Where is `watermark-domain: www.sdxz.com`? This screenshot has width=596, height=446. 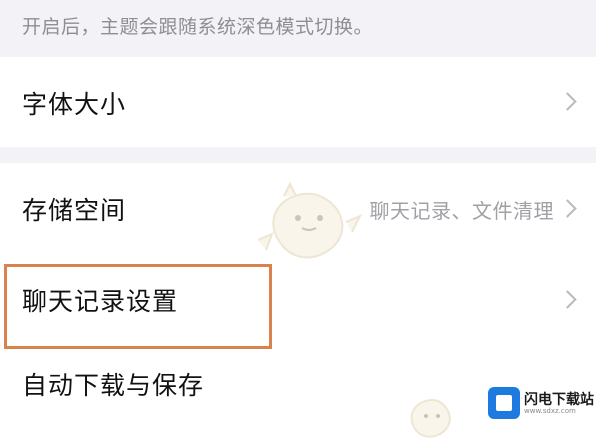
watermark-domain: www.sdxz.com is located at coordinates (550, 411).